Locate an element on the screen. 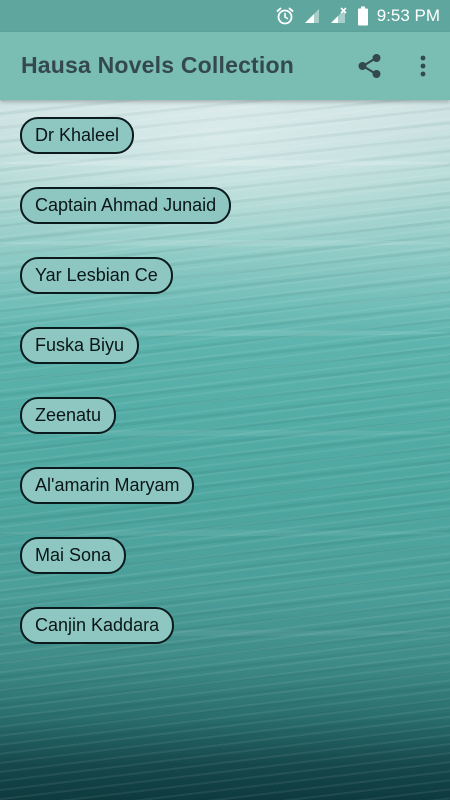 Image resolution: width=450 pixels, height=800 pixels. signal-icon is located at coordinates (312, 16).